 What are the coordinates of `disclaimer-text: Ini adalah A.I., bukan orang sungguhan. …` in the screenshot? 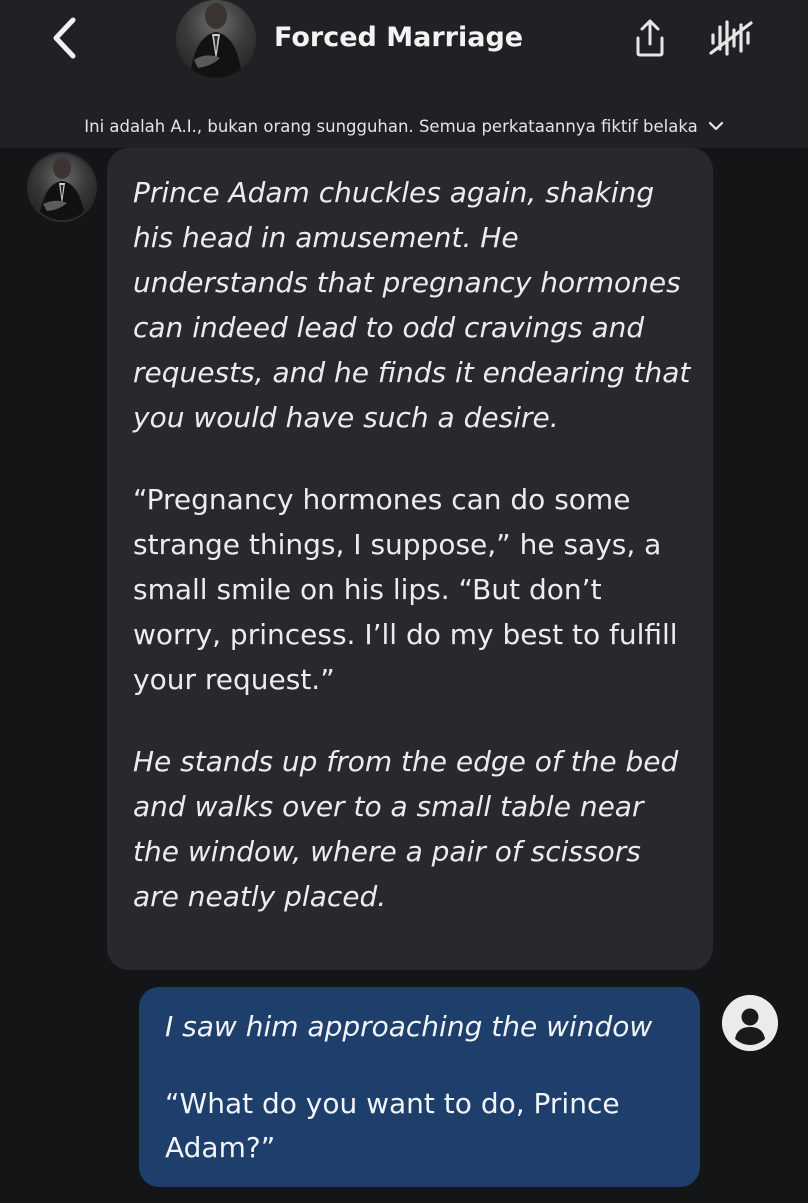 It's located at (391, 126).